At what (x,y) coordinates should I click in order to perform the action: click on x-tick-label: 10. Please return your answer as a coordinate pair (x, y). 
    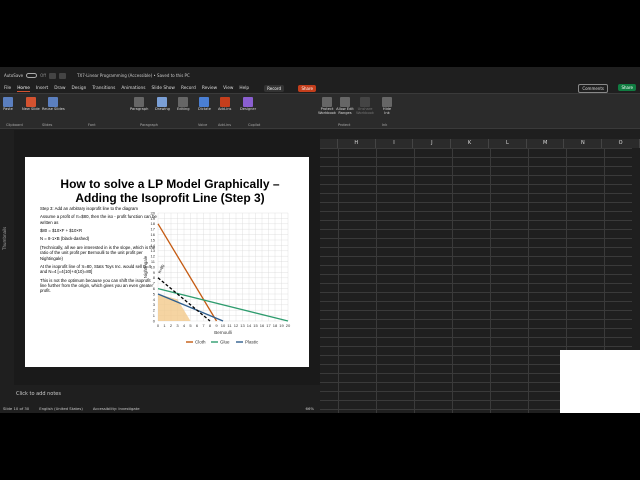
    Looking at the image, I should click on (223, 325).